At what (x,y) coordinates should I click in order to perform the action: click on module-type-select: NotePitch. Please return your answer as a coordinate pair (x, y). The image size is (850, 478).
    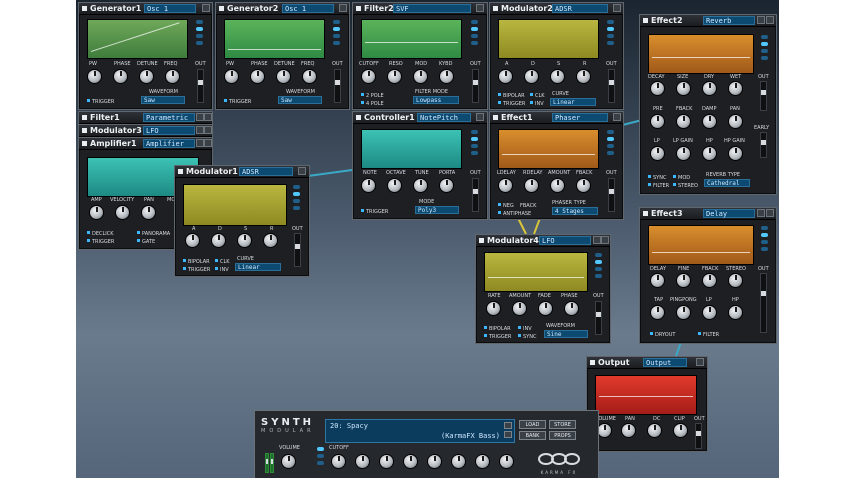
    Looking at the image, I should click on (444, 117).